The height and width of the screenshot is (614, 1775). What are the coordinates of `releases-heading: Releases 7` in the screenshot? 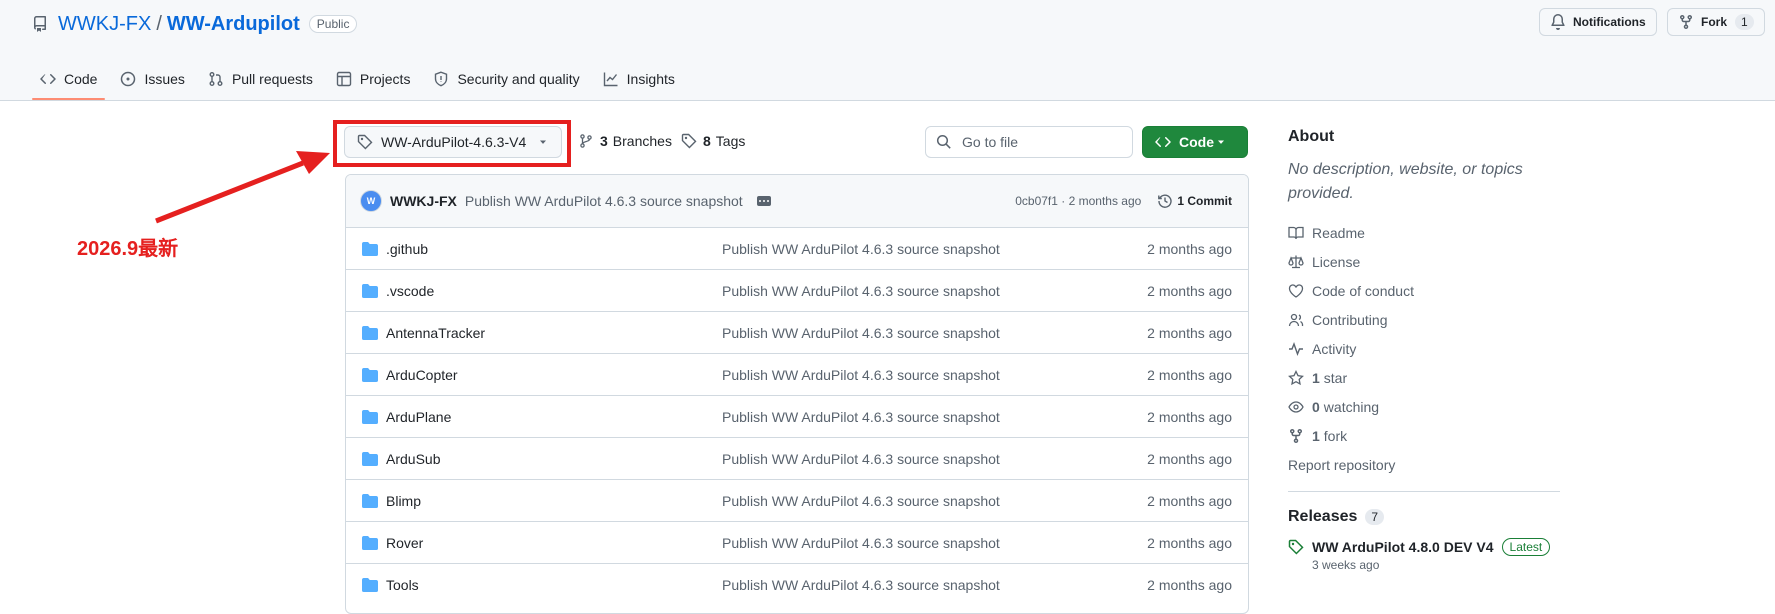 It's located at (1424, 517).